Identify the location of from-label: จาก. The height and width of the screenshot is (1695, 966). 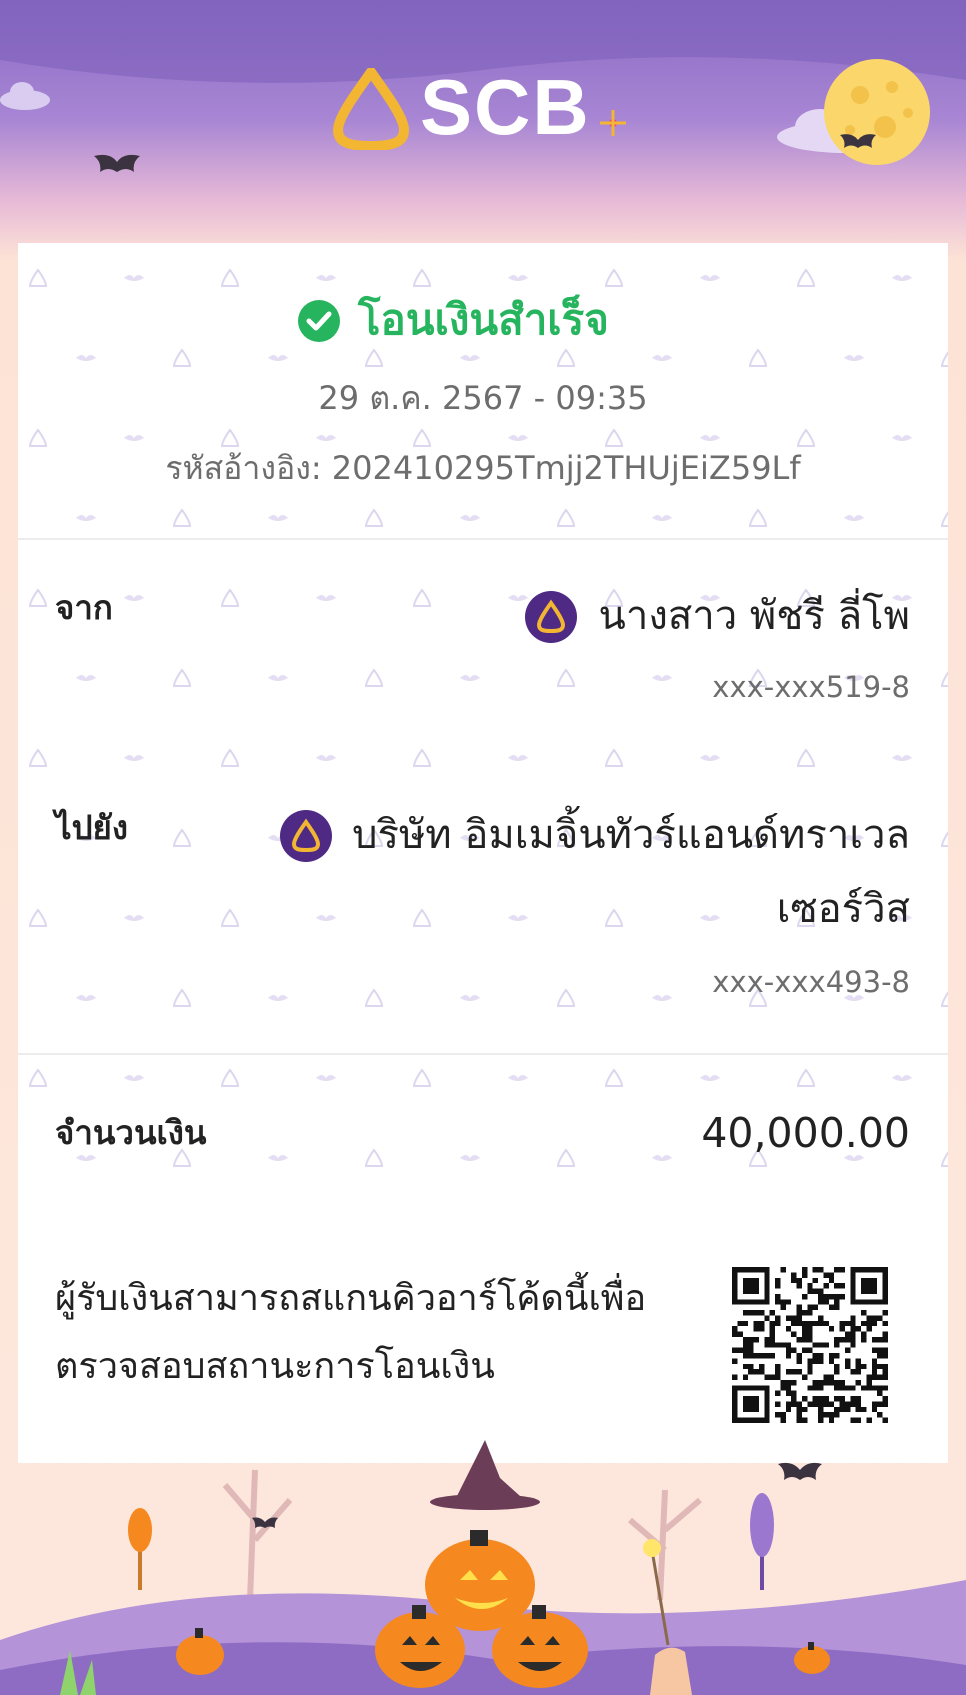
(84, 607).